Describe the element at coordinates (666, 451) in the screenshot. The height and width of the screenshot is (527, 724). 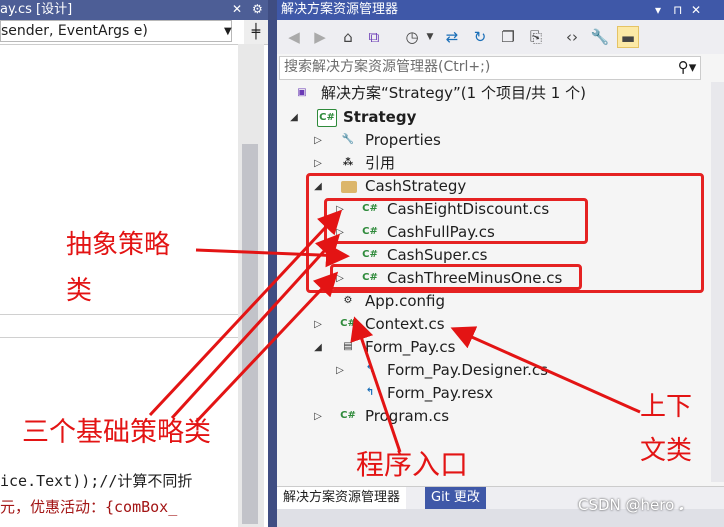
I see `annotation-context: 文类` at that location.